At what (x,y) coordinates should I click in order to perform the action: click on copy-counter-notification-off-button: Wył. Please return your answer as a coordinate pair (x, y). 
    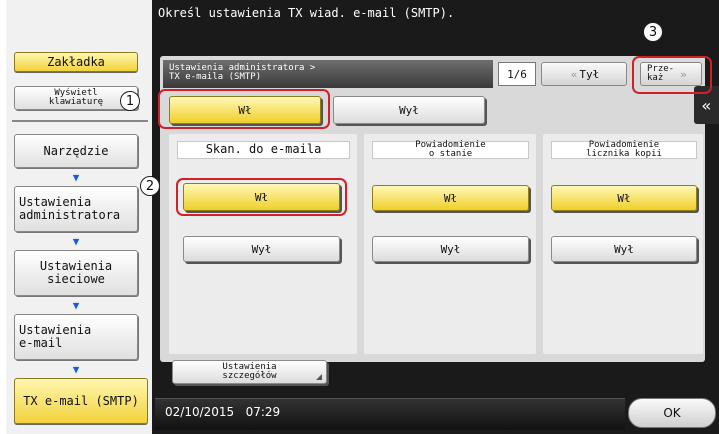
    Looking at the image, I should click on (624, 249).